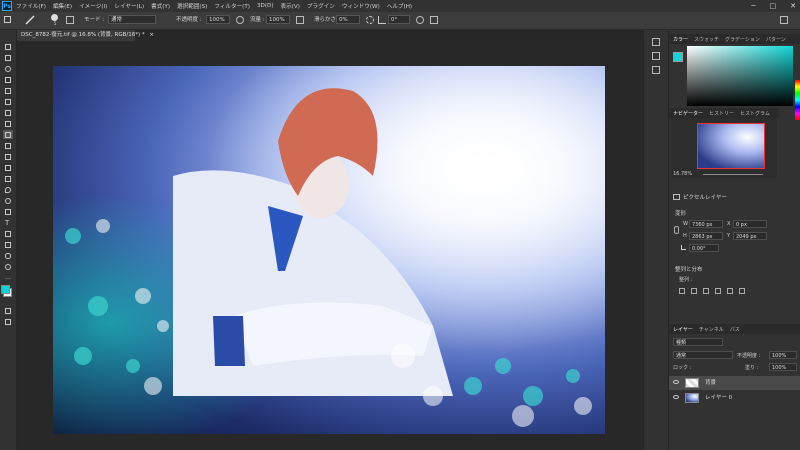 This screenshot has width=800, height=450. Describe the element at coordinates (290, 6) in the screenshot. I see `menu-view: 表示(V)` at that location.